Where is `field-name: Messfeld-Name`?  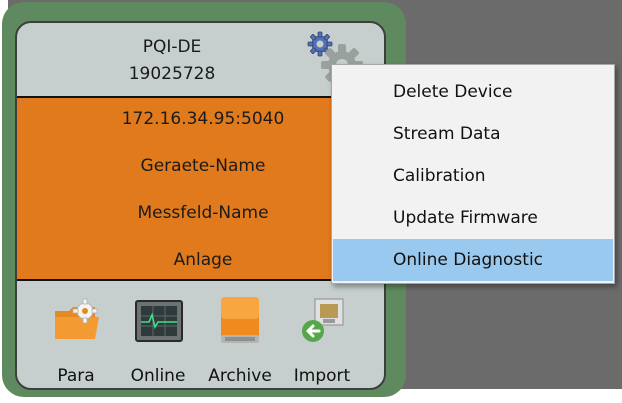
field-name: Messfeld-Name is located at coordinates (203, 213).